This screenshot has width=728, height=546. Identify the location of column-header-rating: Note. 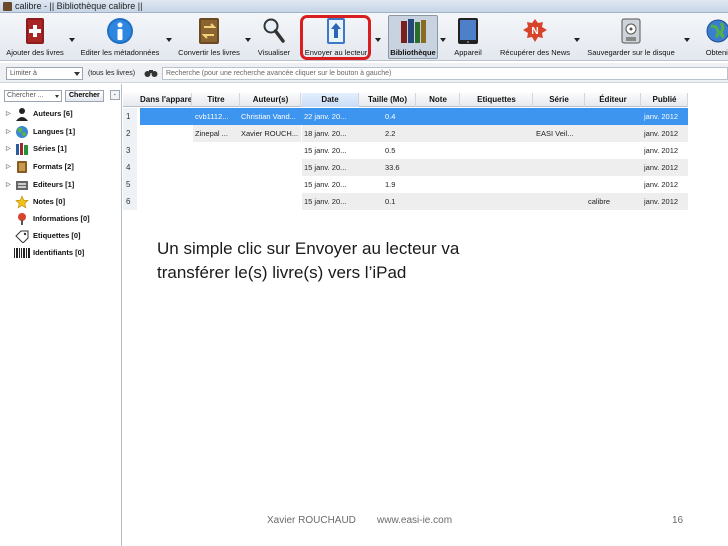
(438, 100).